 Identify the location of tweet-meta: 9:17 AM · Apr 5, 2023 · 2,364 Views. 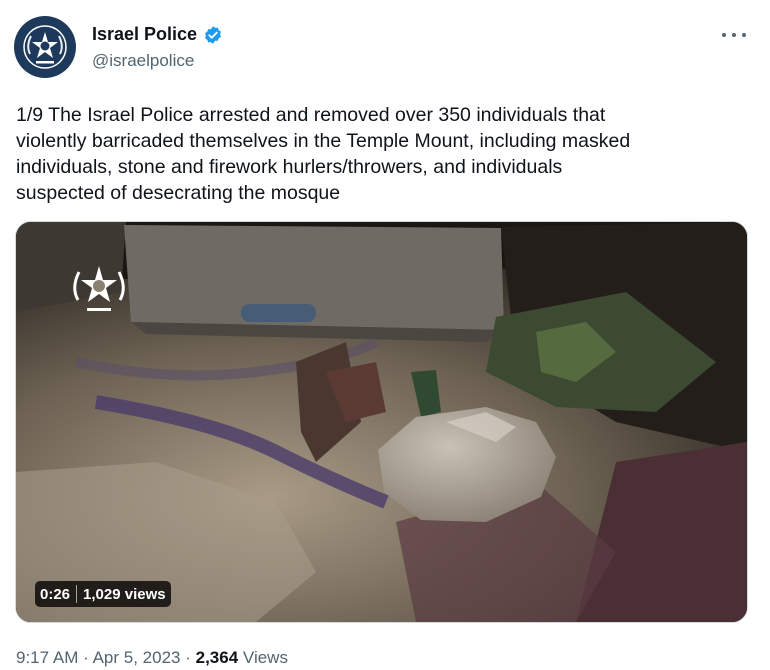
(152, 658).